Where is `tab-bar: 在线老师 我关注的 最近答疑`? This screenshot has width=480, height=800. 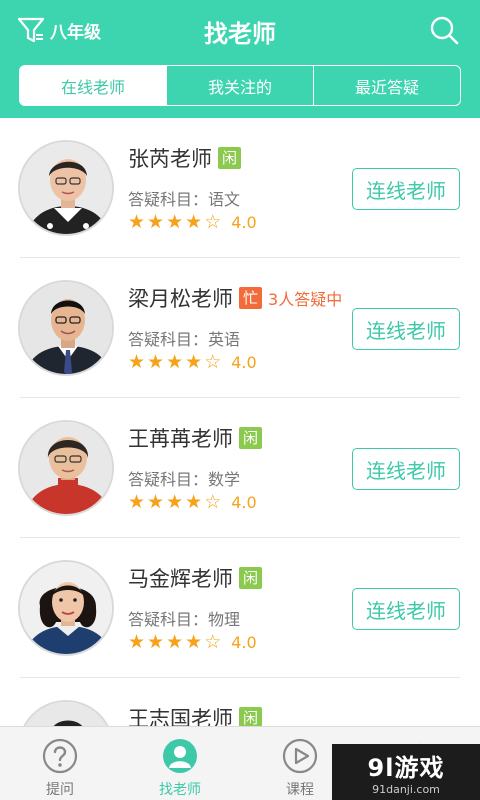
tab-bar: 在线老师 我关注的 最近答疑 is located at coordinates (240, 85).